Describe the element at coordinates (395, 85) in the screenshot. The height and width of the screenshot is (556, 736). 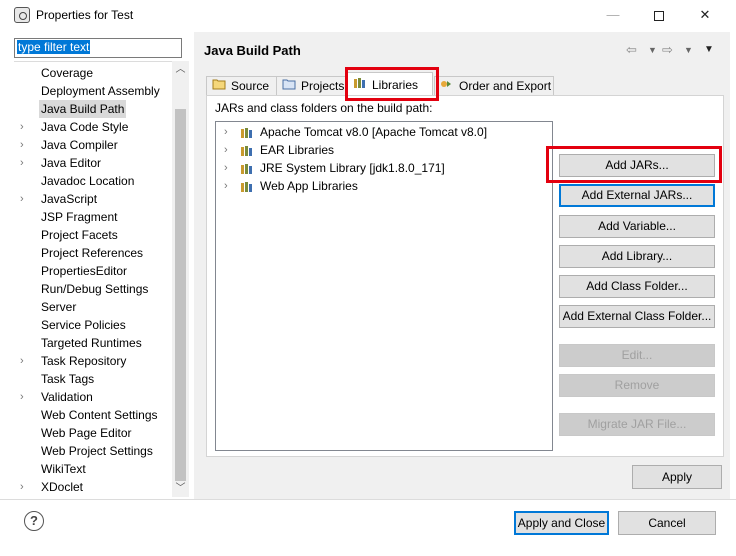
I see `tab-label: Libraries` at that location.